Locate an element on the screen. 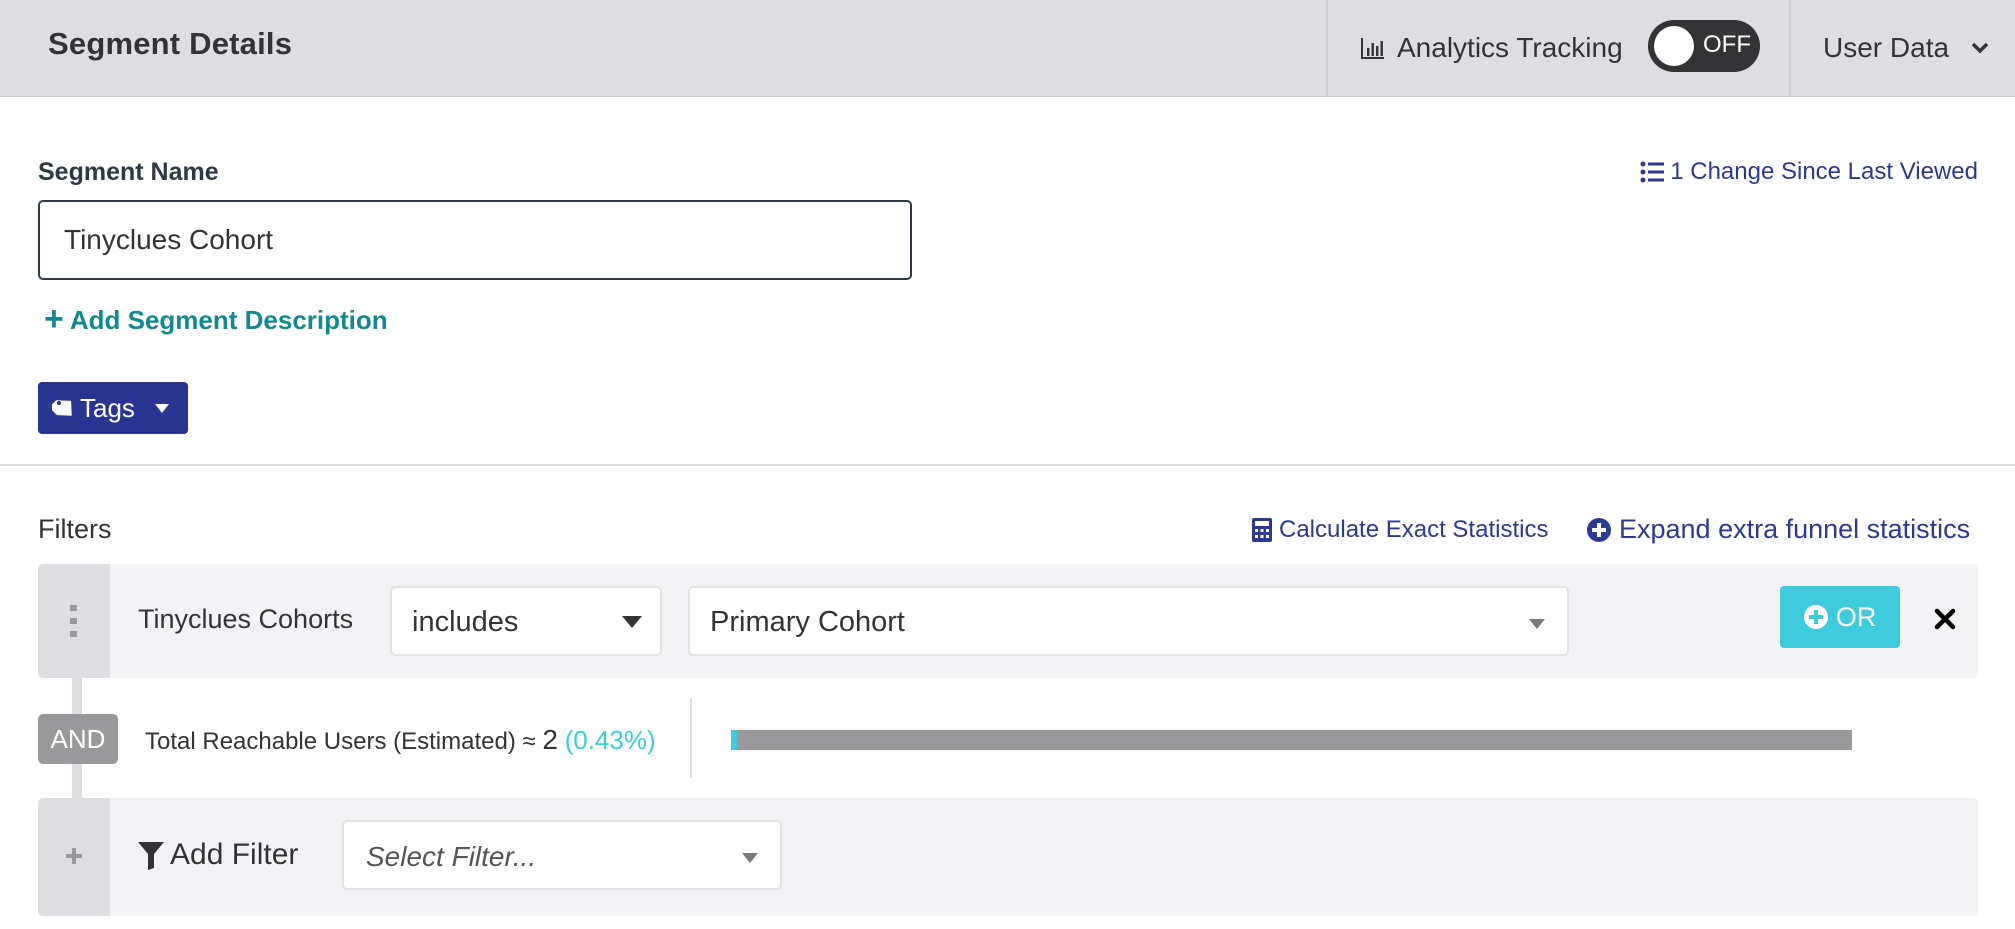 The image size is (2015, 929). add-filter-label: Add Filter is located at coordinates (234, 854).